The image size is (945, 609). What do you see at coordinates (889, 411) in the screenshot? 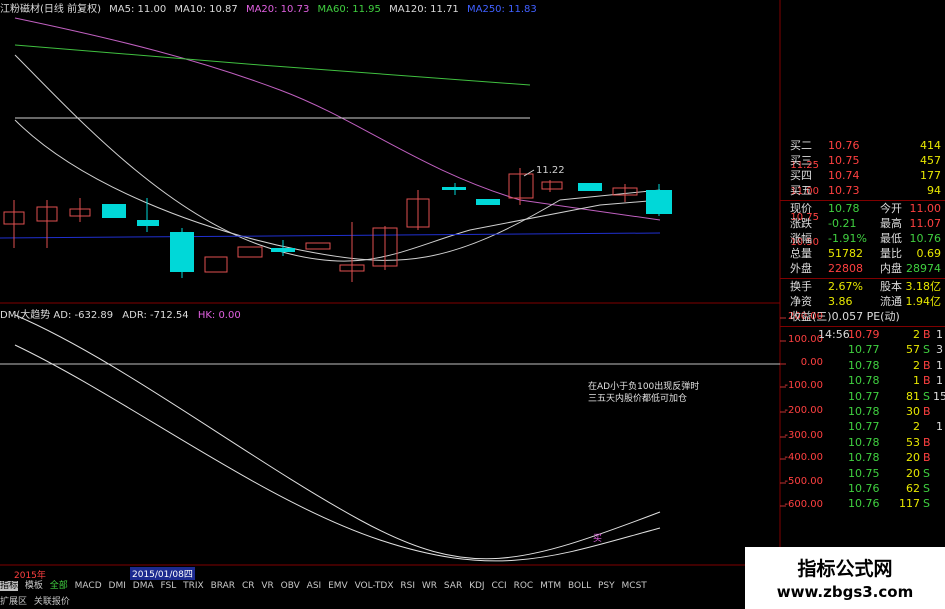
I see `tick-row: 10.78 30 B` at bounding box center [889, 411].